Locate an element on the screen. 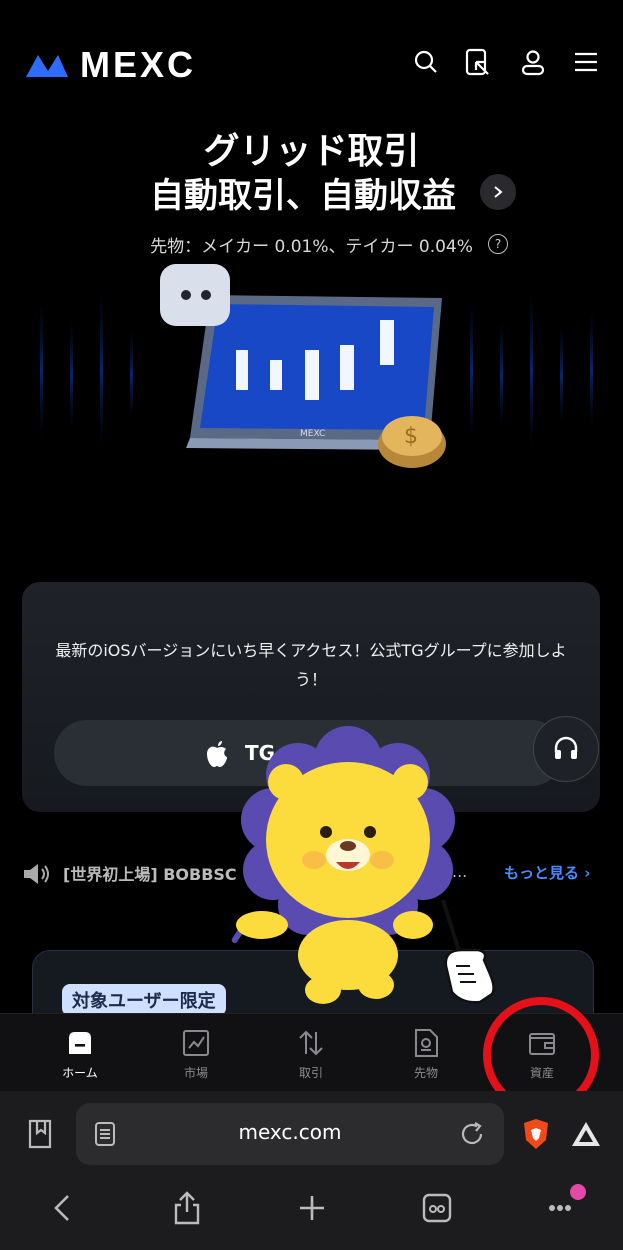 This screenshot has width=623, height=1250. reload-icon is located at coordinates (472, 1134).